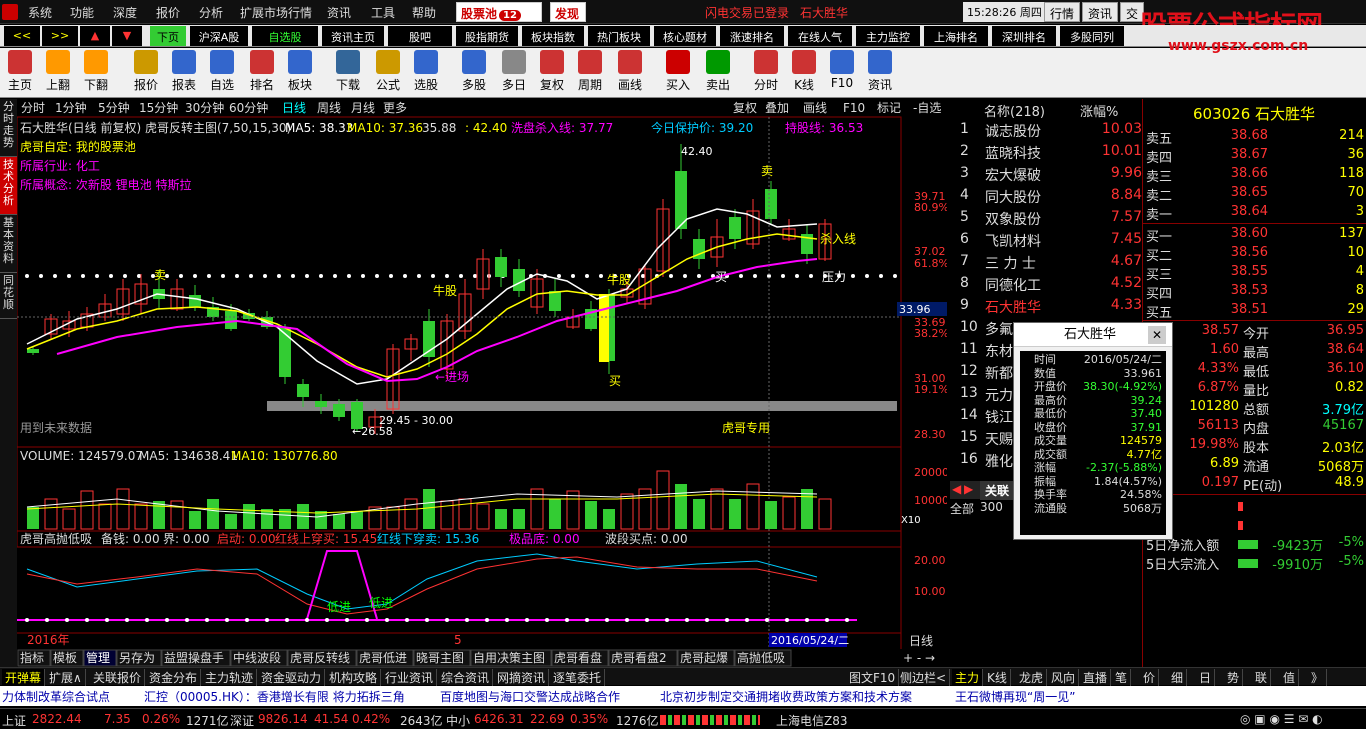 The image size is (1366, 729). I want to click on period-tab: 1分钟, so click(71, 107).